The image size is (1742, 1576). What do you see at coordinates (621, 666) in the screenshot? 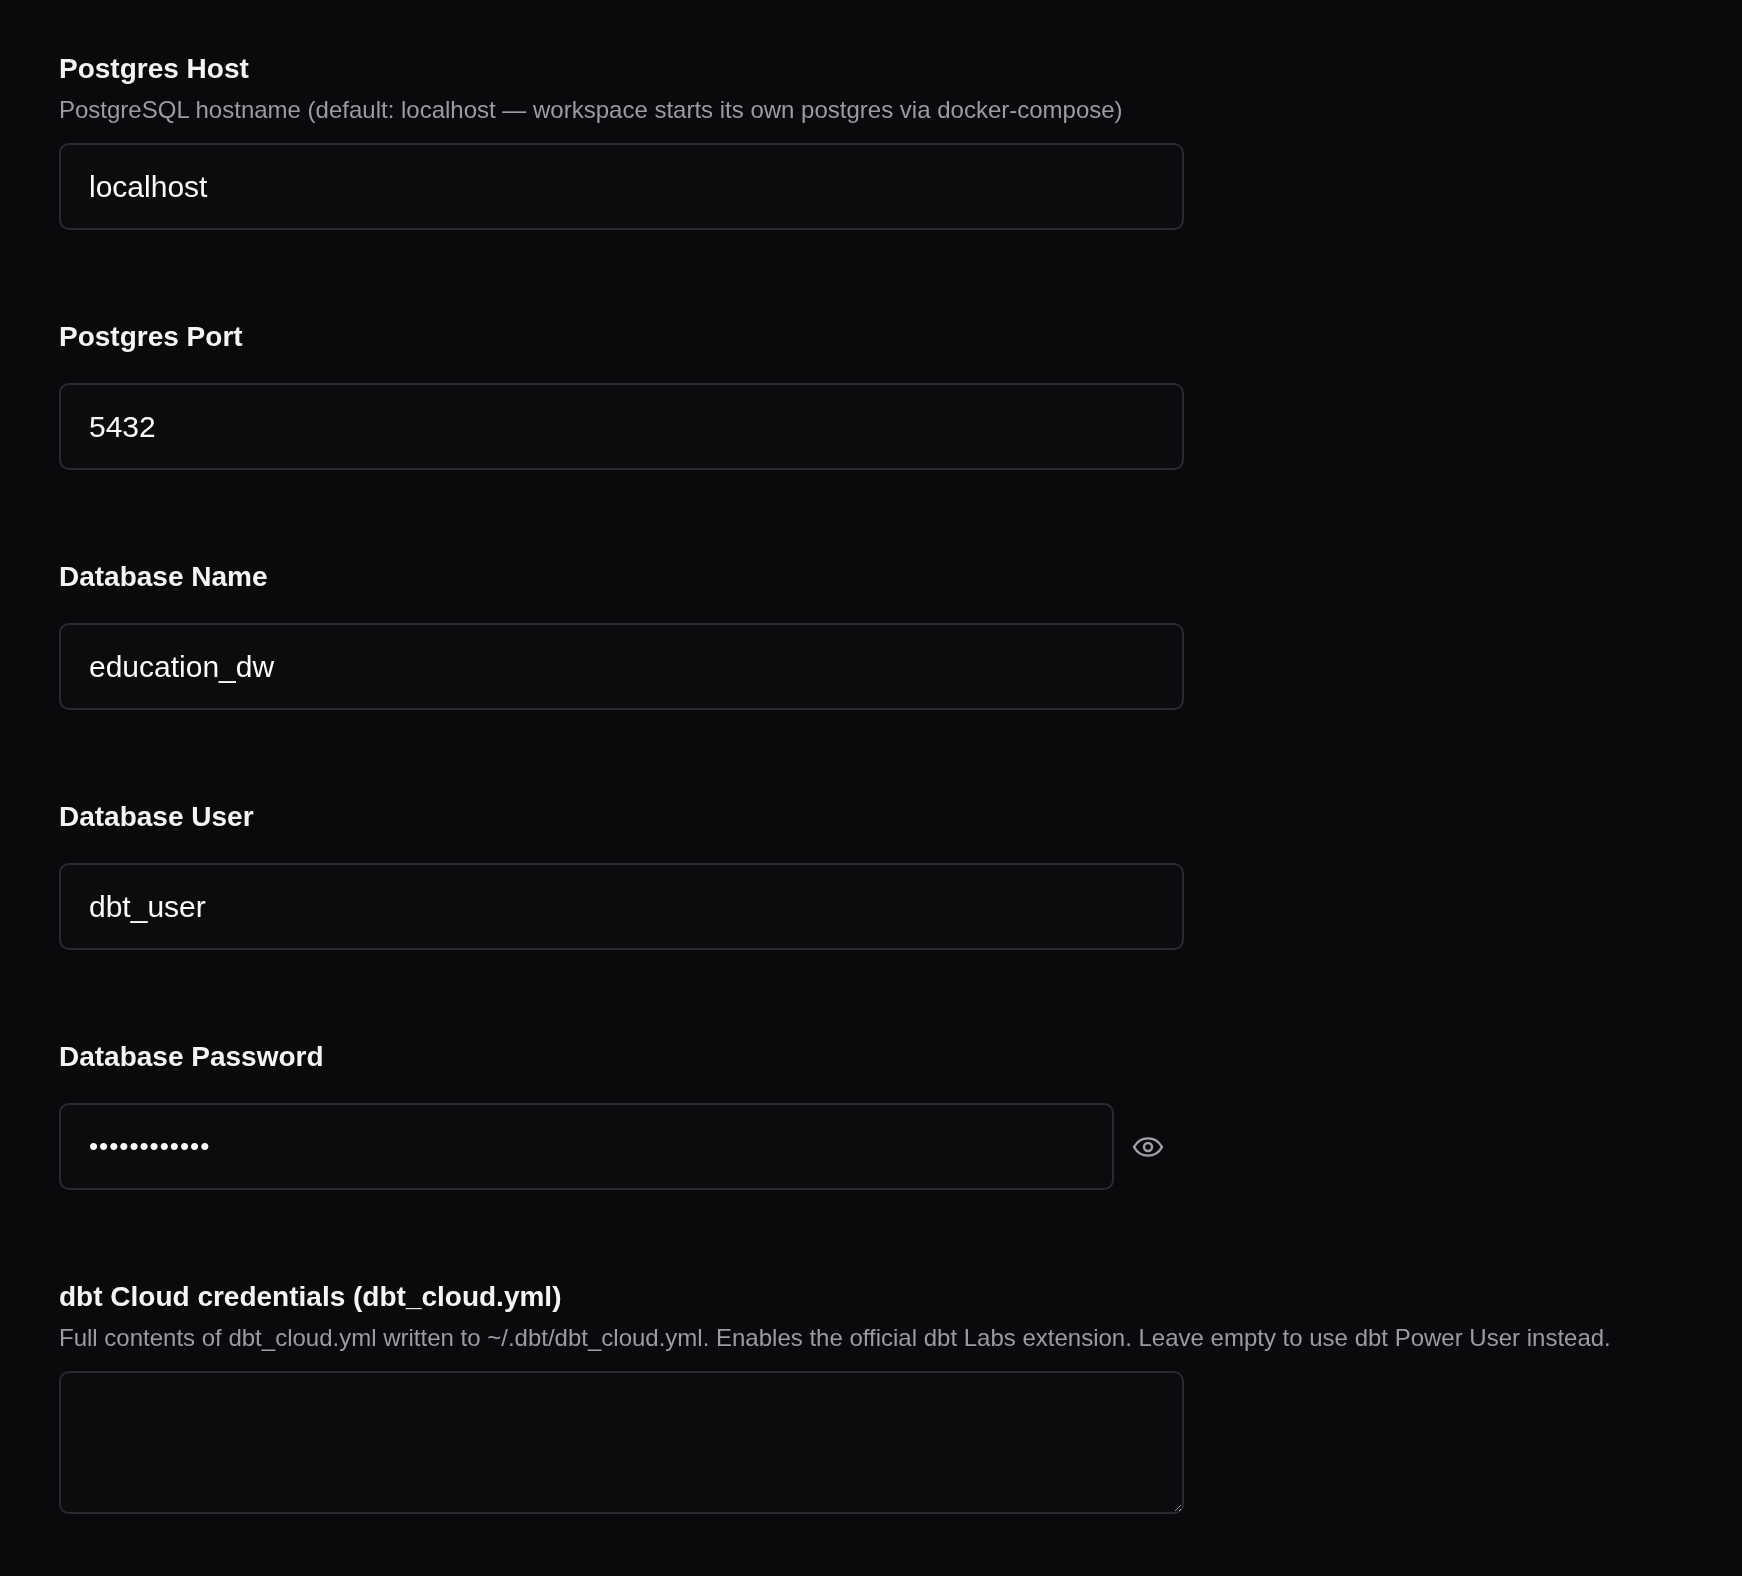
I see `text-field: education_dw` at bounding box center [621, 666].